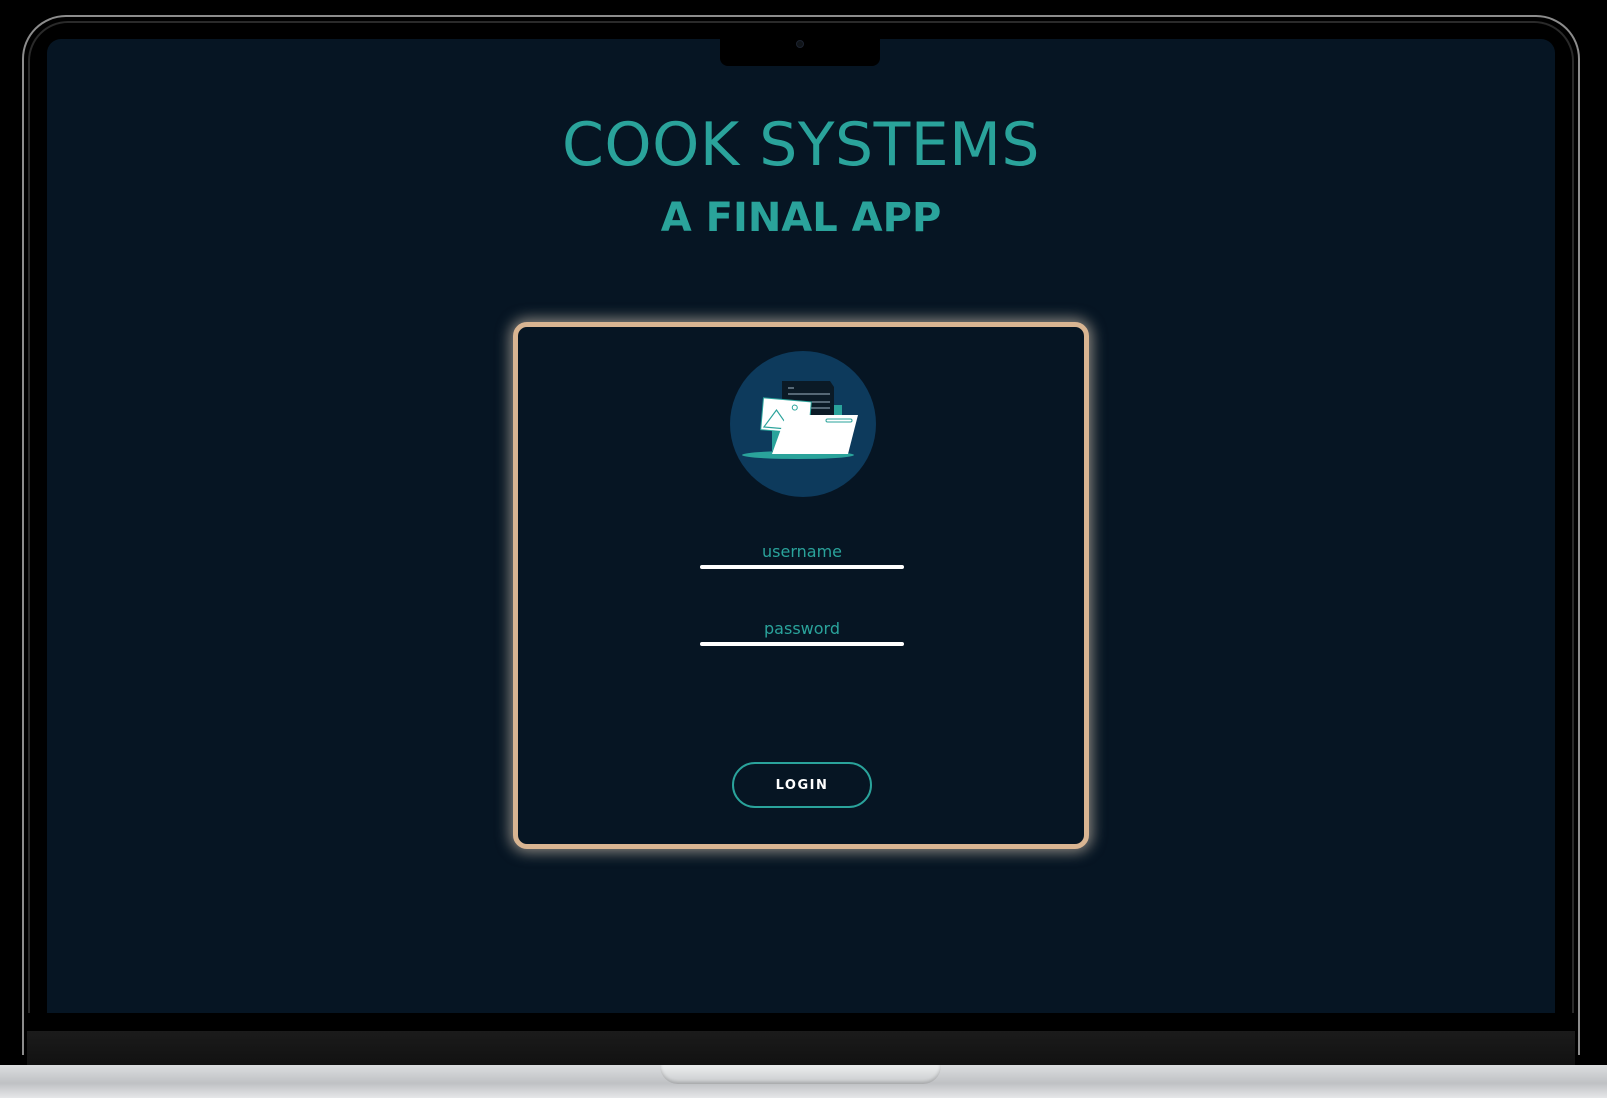 The width and height of the screenshot is (1607, 1098). What do you see at coordinates (800, 1074) in the screenshot?
I see `laptop-lid-notch` at bounding box center [800, 1074].